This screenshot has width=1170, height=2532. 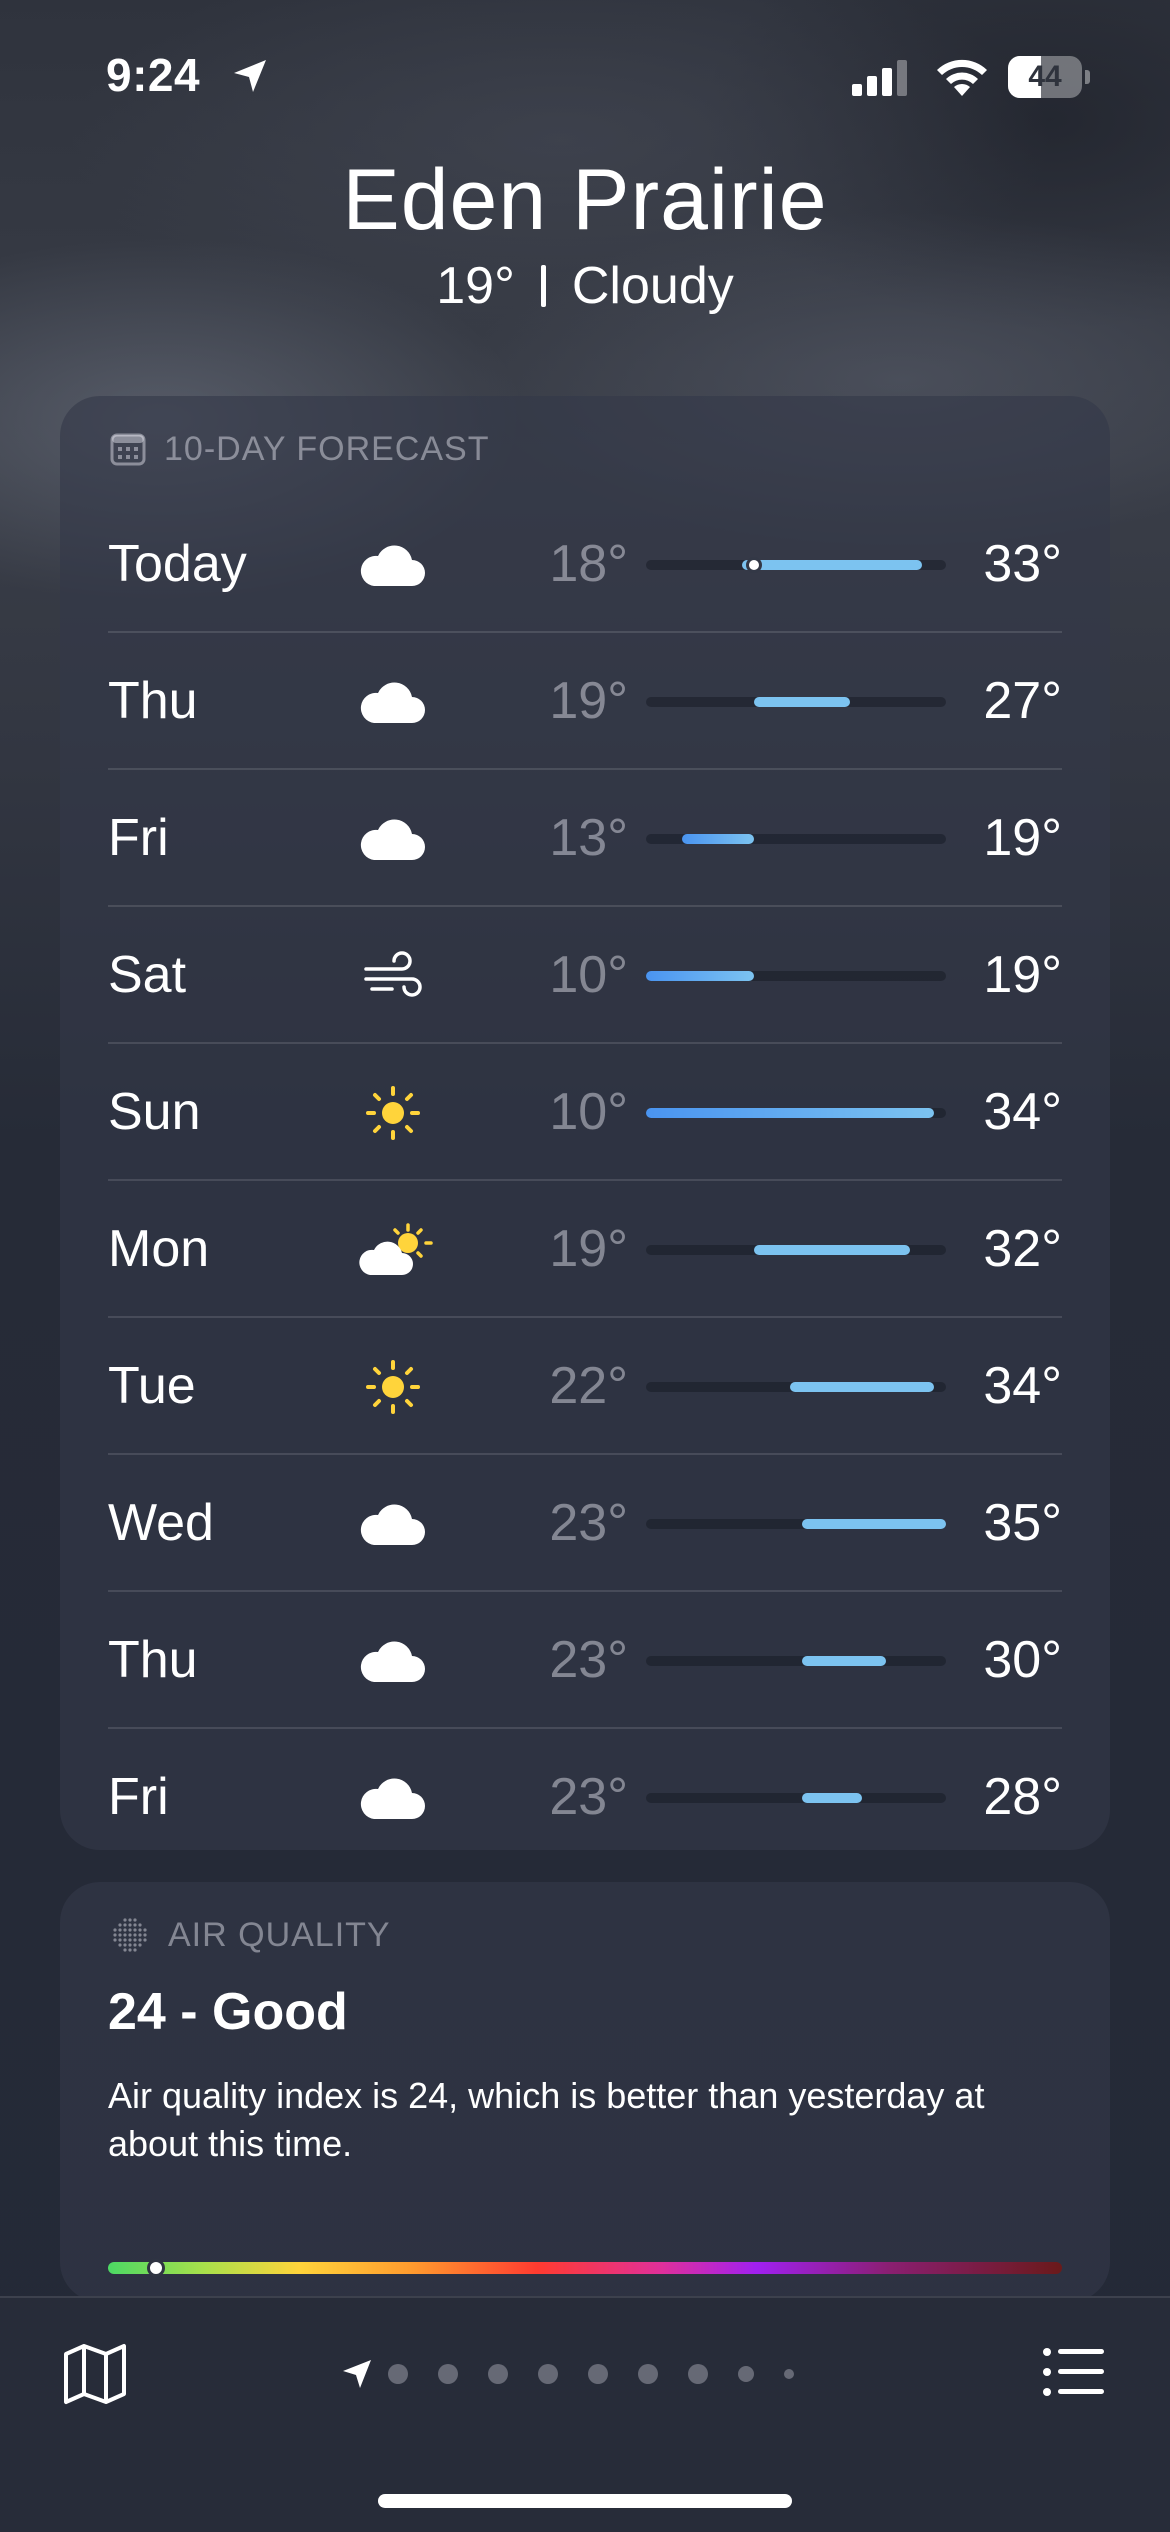 I want to click on forecast-day: Tue, so click(x=152, y=1386).